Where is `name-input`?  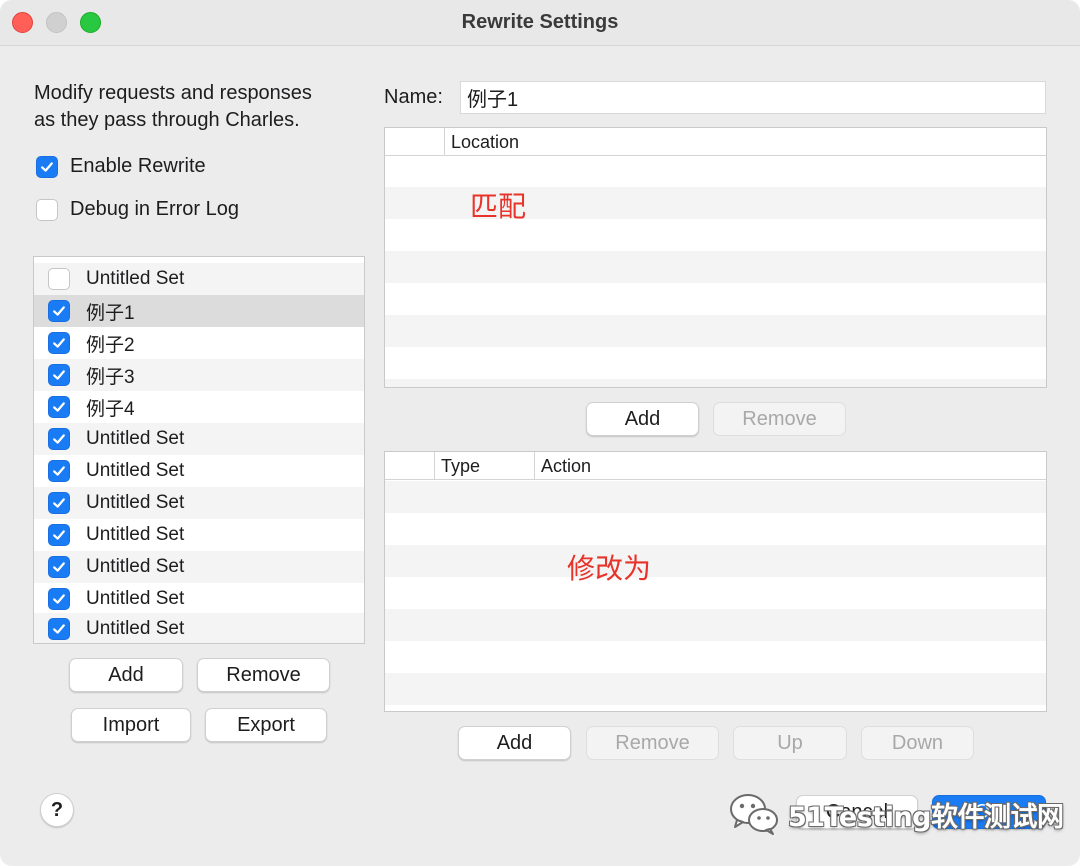 name-input is located at coordinates (753, 97).